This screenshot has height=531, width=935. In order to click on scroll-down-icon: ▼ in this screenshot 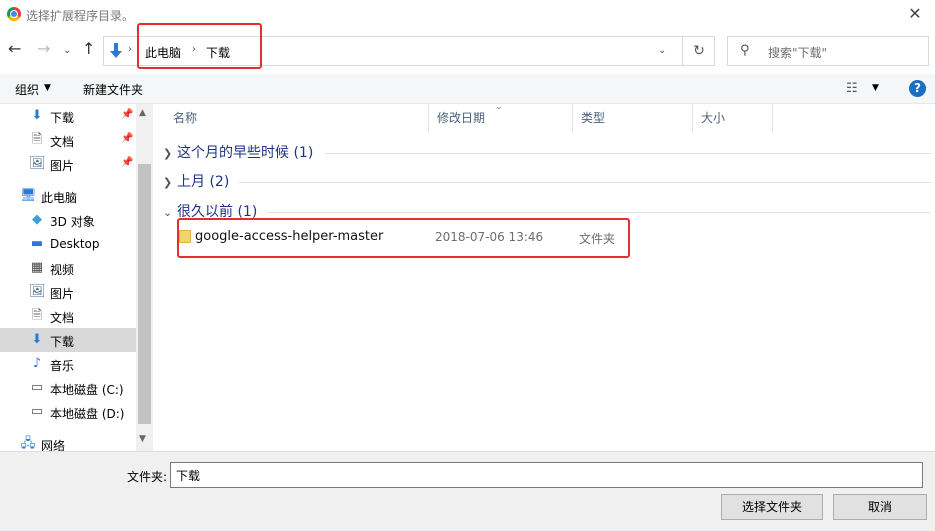, I will do `click(142, 439)`.